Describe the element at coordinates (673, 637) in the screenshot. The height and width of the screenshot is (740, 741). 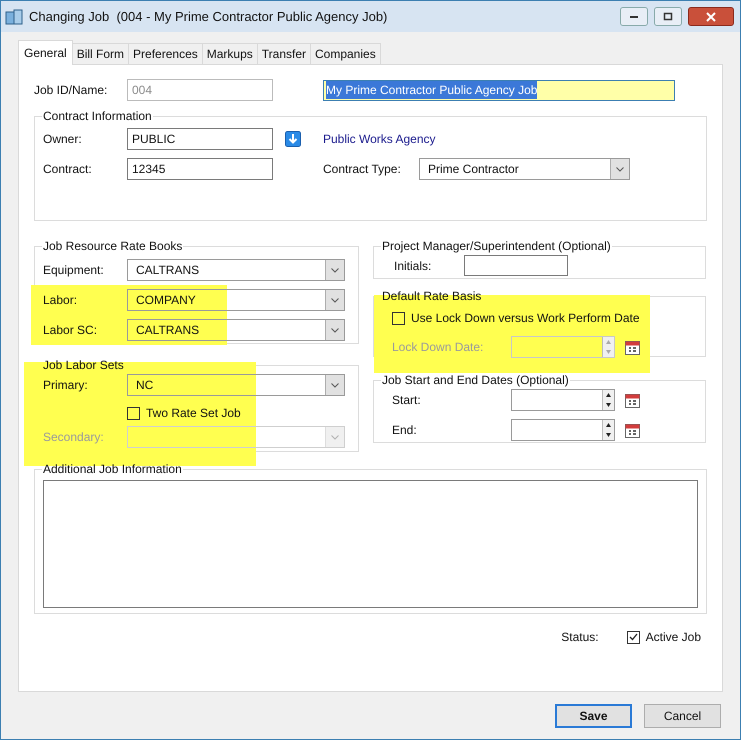
I see `checkbox-label: Active Job` at that location.